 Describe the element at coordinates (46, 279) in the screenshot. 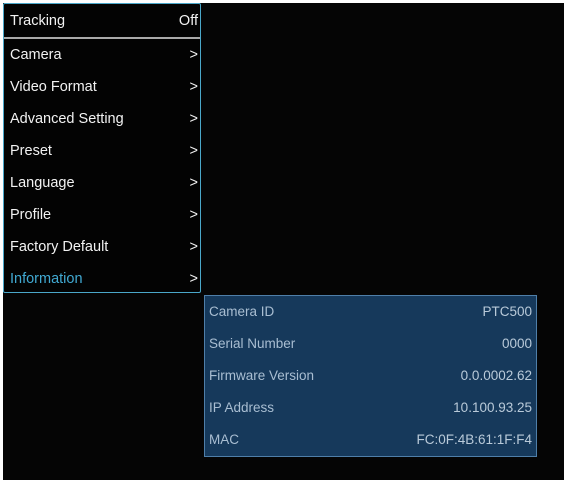

I see `menu-item-label: Information` at that location.